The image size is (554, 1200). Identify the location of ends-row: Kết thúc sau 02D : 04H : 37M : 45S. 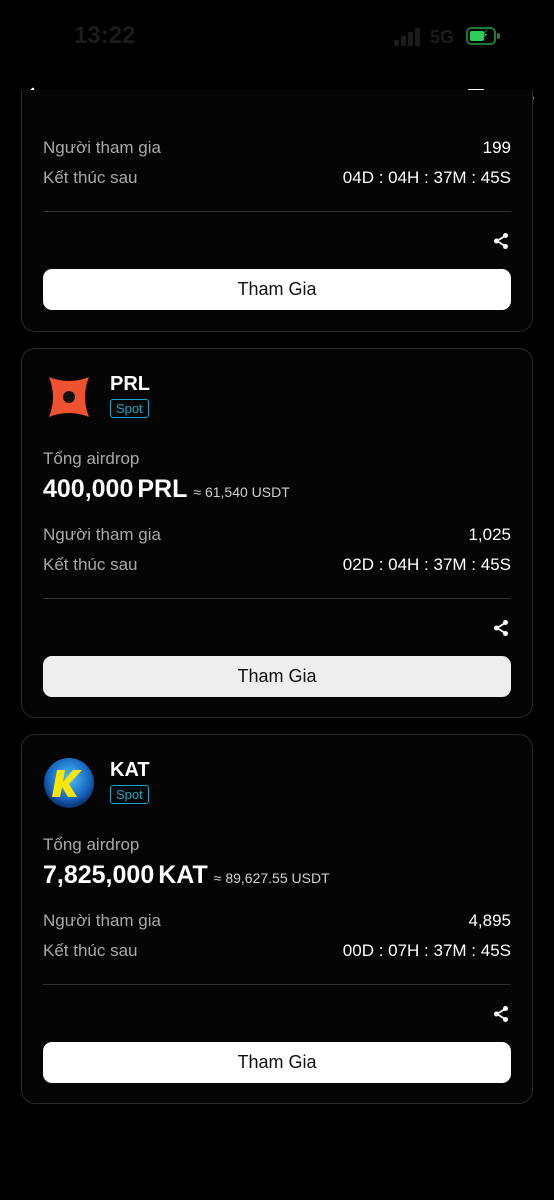
(277, 567).